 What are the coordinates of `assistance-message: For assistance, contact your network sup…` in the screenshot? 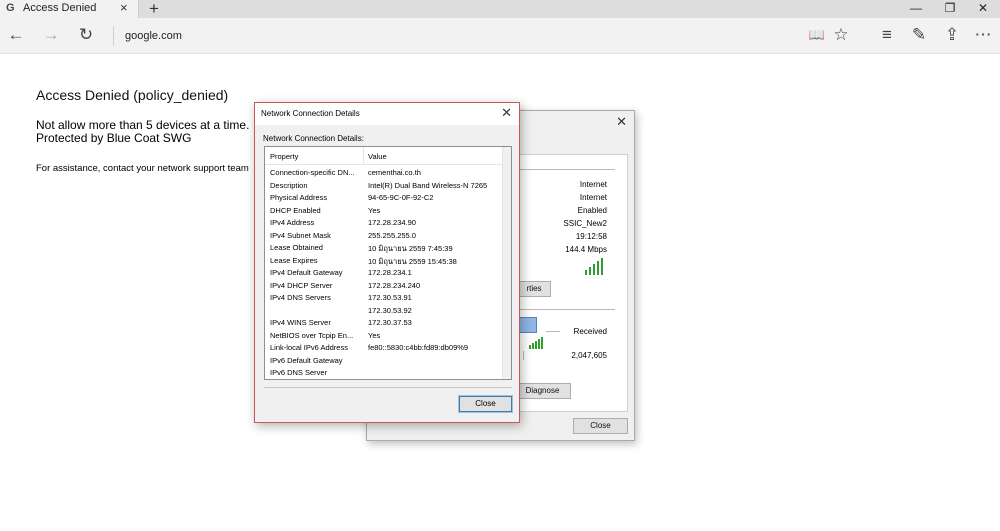 It's located at (142, 168).